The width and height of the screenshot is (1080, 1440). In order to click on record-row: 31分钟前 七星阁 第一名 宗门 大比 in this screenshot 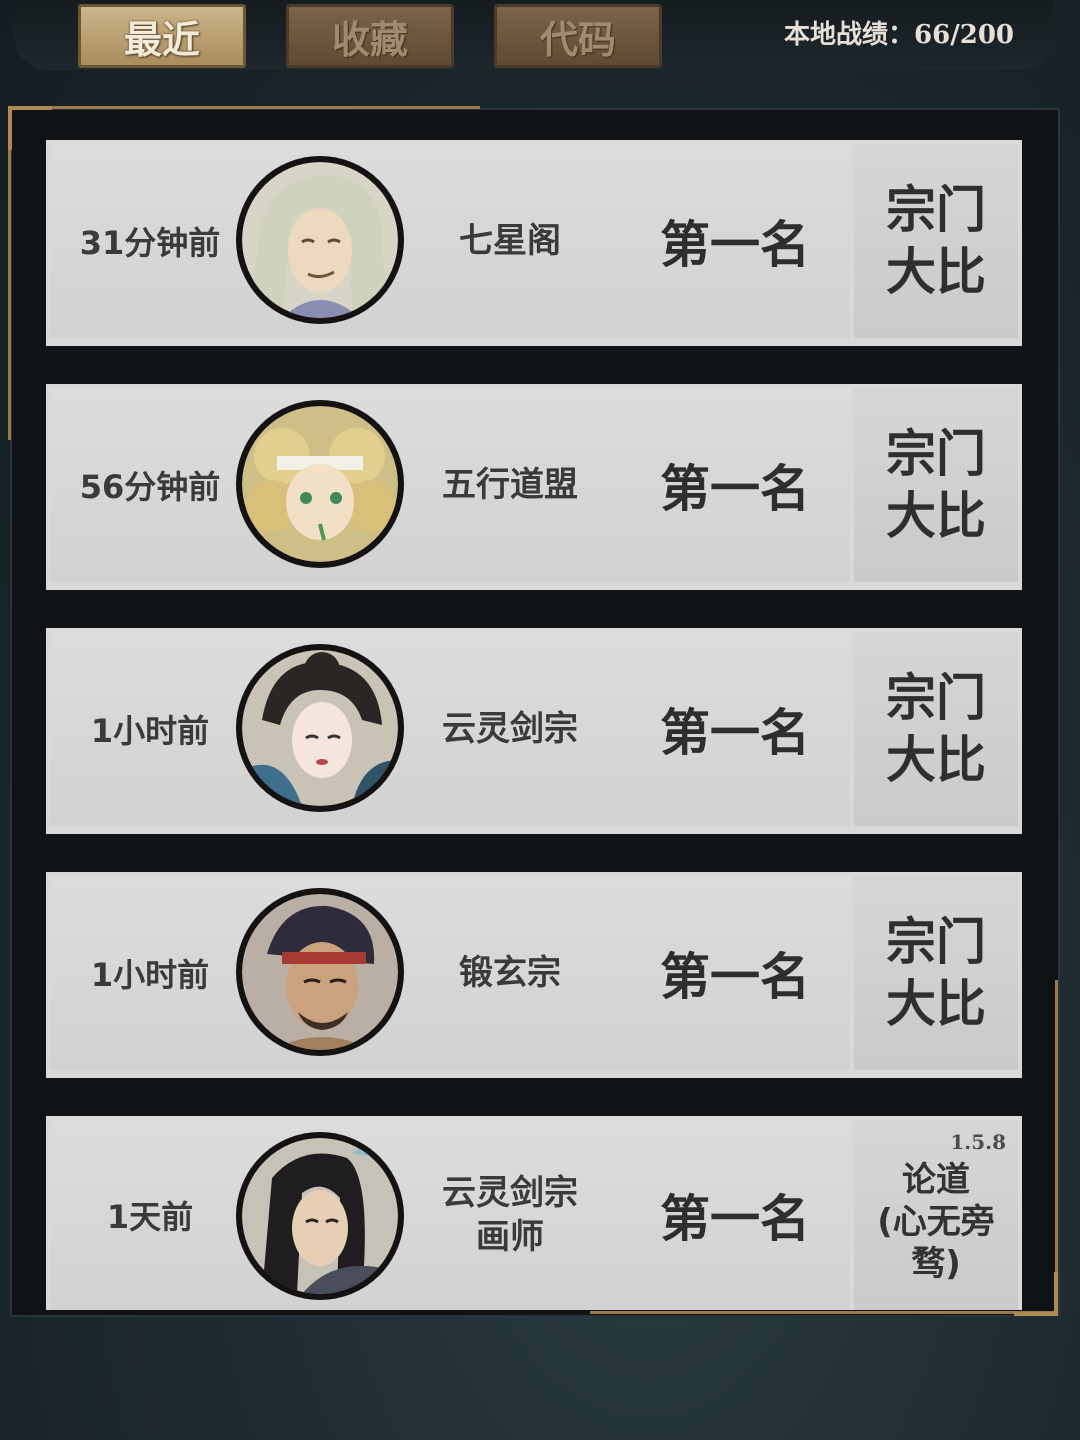, I will do `click(534, 243)`.